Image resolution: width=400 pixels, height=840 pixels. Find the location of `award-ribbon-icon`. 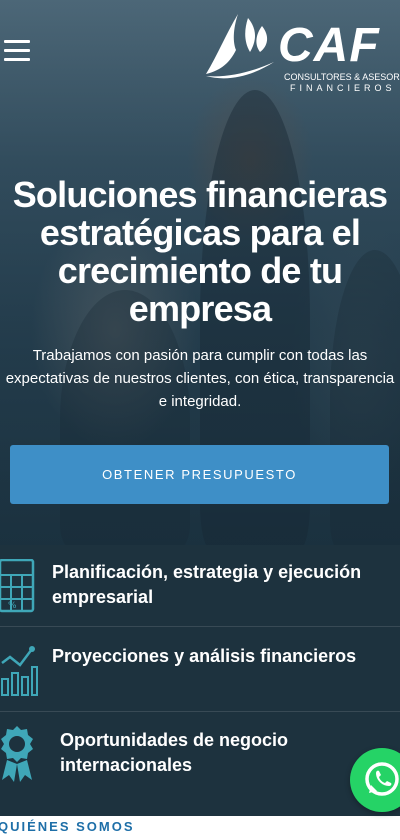

award-ribbon-icon is located at coordinates (17, 754).